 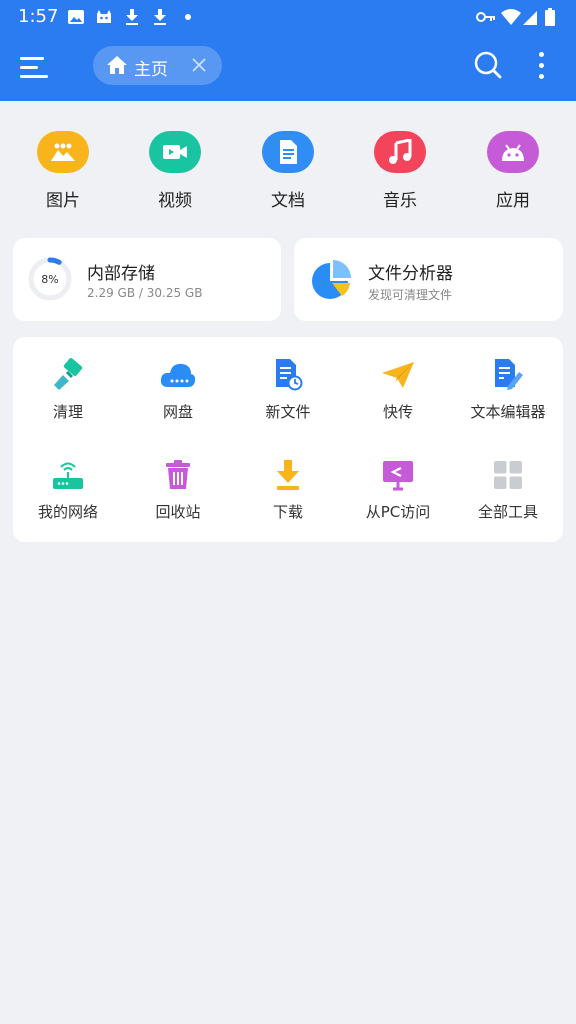 What do you see at coordinates (550, 17) in the screenshot?
I see `battery-icon` at bounding box center [550, 17].